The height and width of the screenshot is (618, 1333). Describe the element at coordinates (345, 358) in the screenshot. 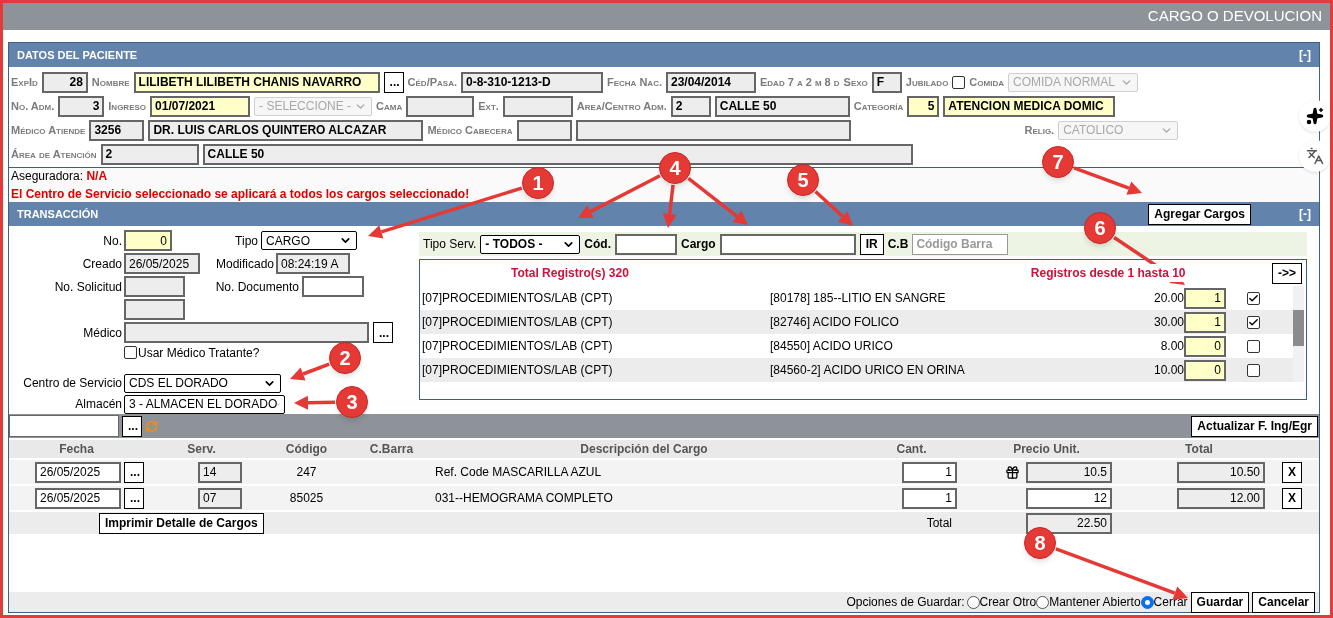

I see `step-badge: 2` at that location.